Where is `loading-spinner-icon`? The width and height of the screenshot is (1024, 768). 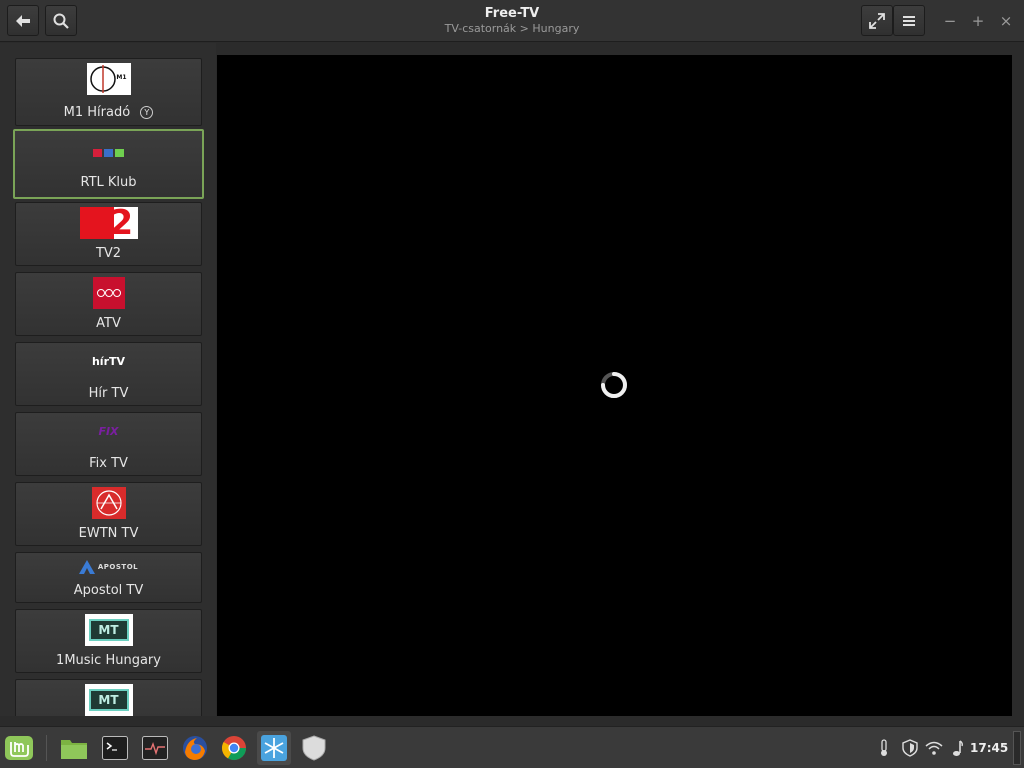
loading-spinner-icon is located at coordinates (614, 385).